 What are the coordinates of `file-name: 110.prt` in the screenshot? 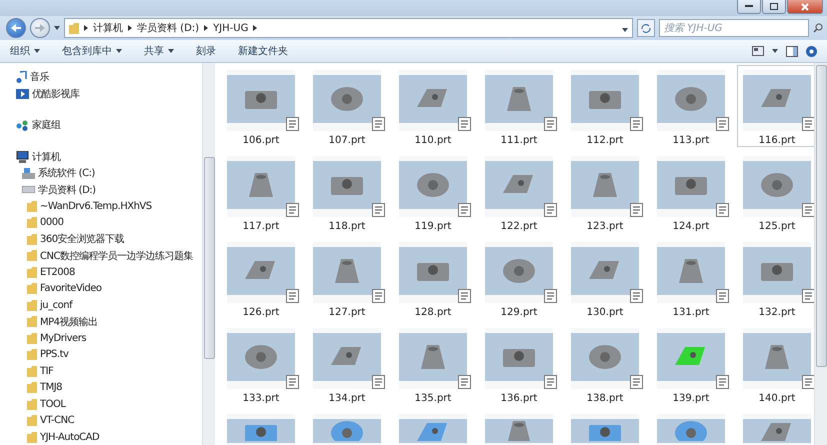 It's located at (433, 140).